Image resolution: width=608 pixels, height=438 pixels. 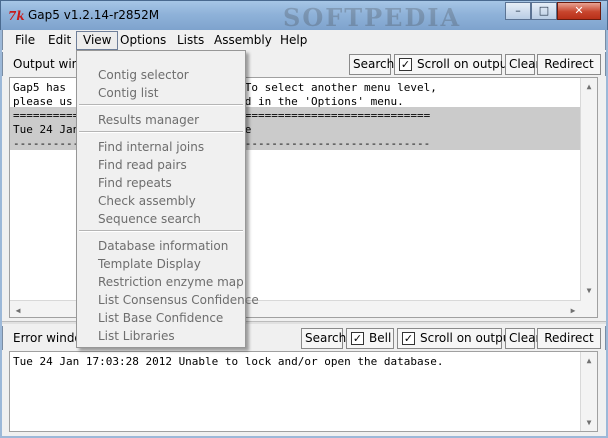 I want to click on menu-item-template-display: Template Display, so click(x=149, y=264).